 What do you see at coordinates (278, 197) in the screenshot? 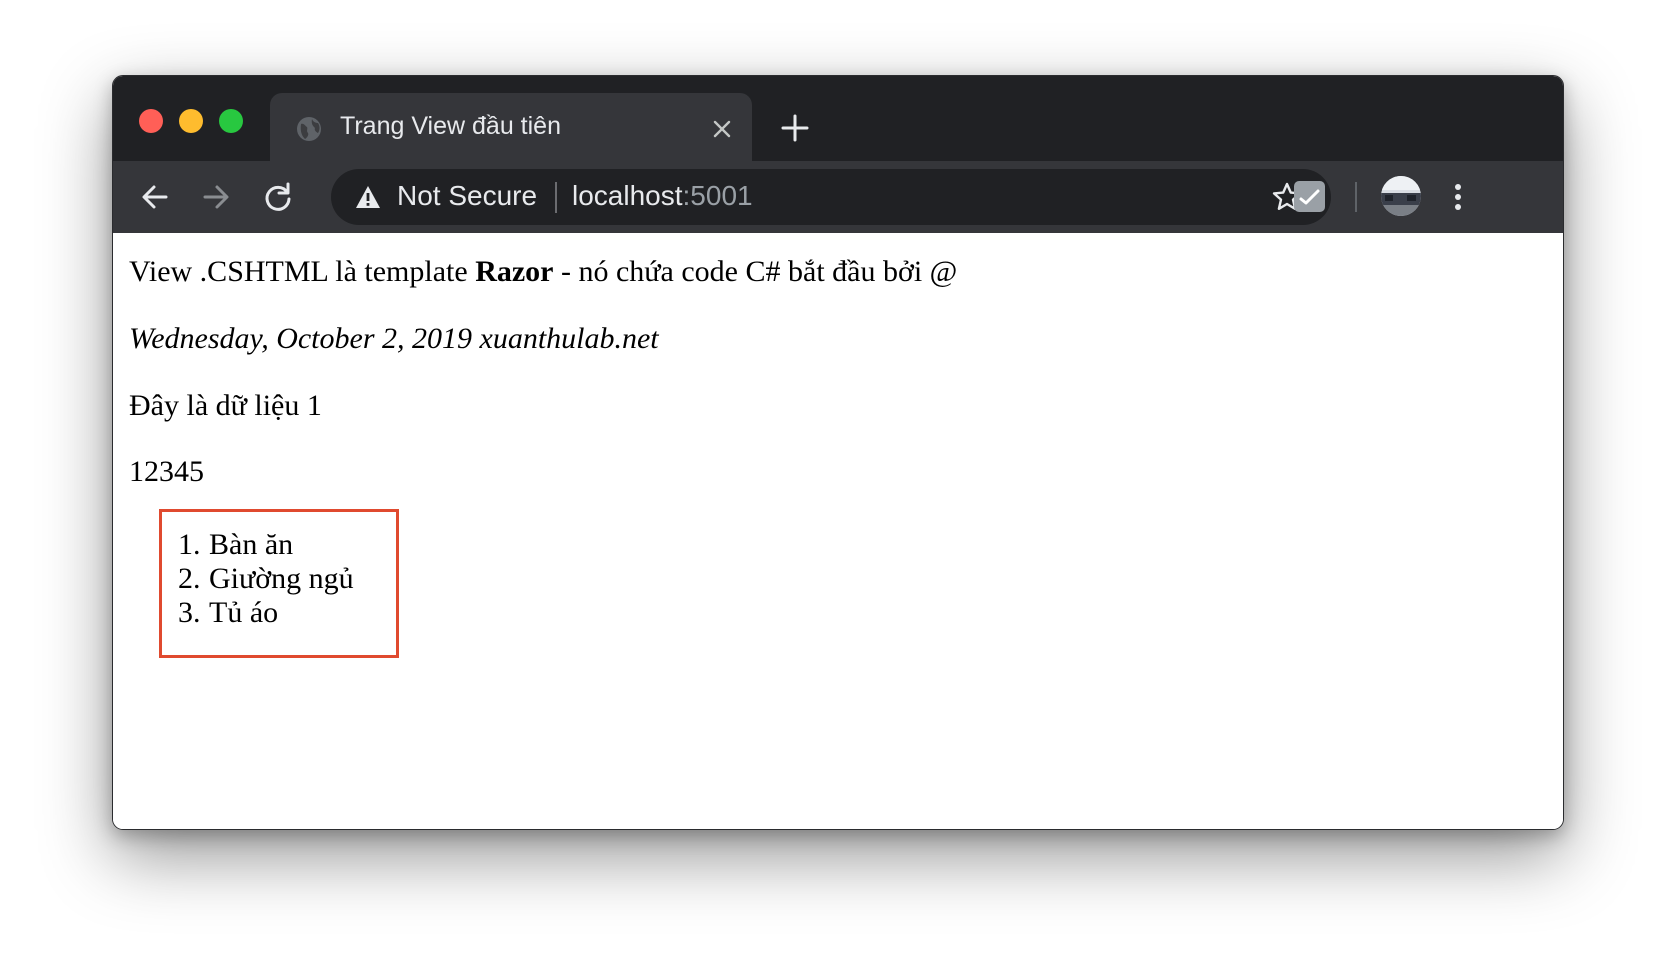
I see `reload-icon` at bounding box center [278, 197].